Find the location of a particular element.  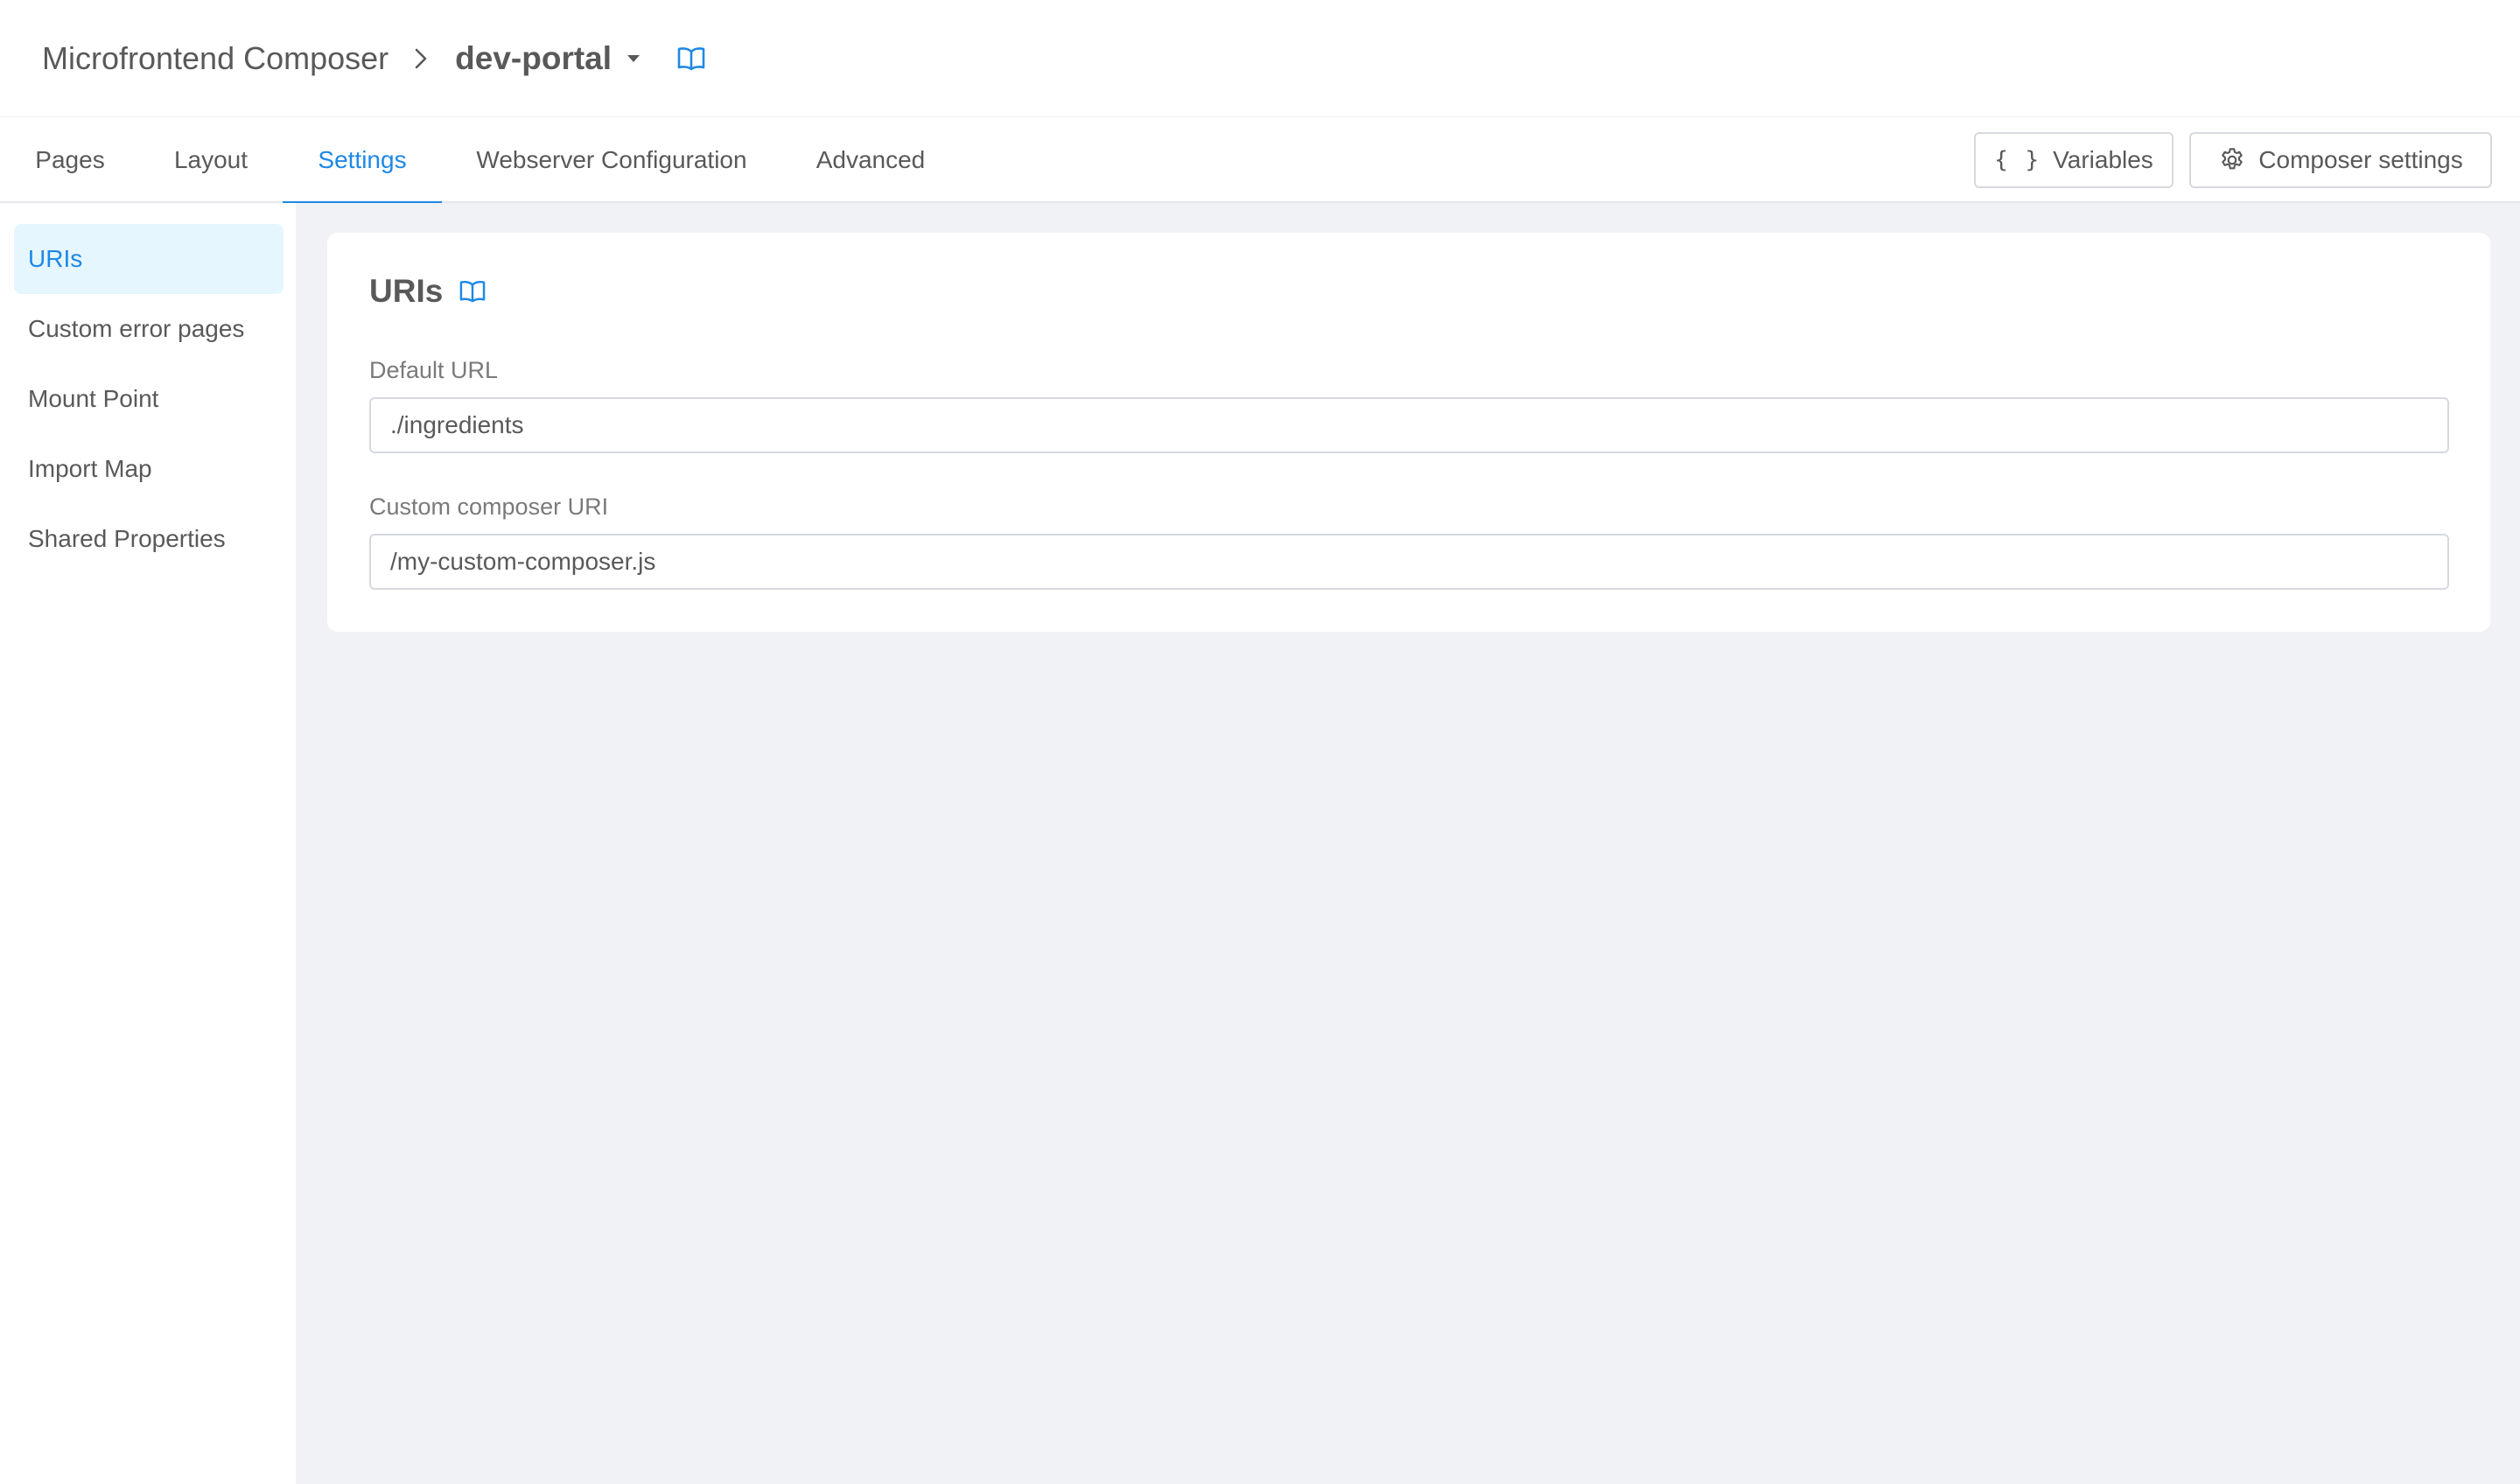

braces-icon: { } is located at coordinates (2017, 160).